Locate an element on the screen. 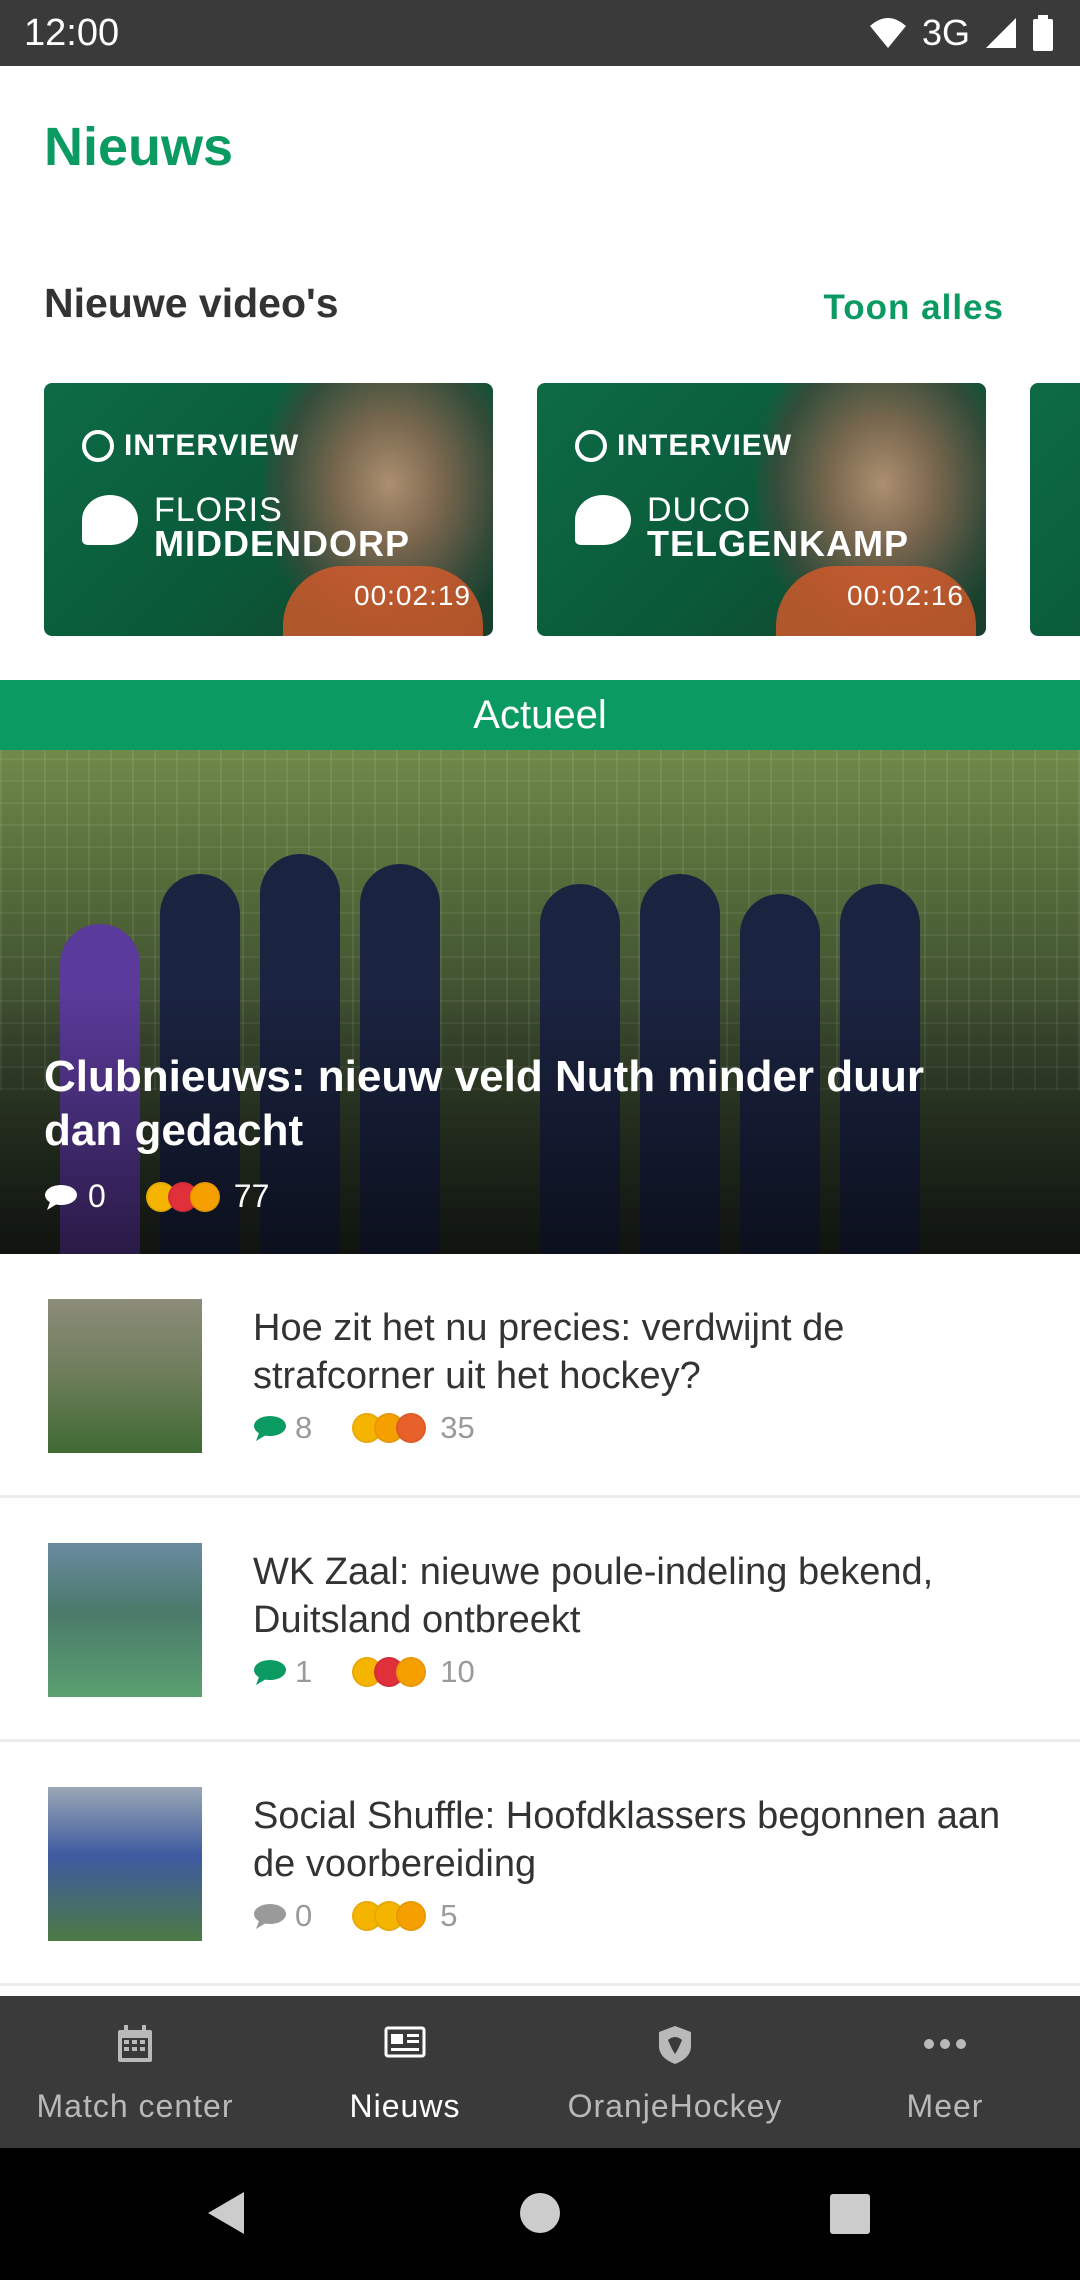  comment-count: 1 is located at coordinates (304, 1671).